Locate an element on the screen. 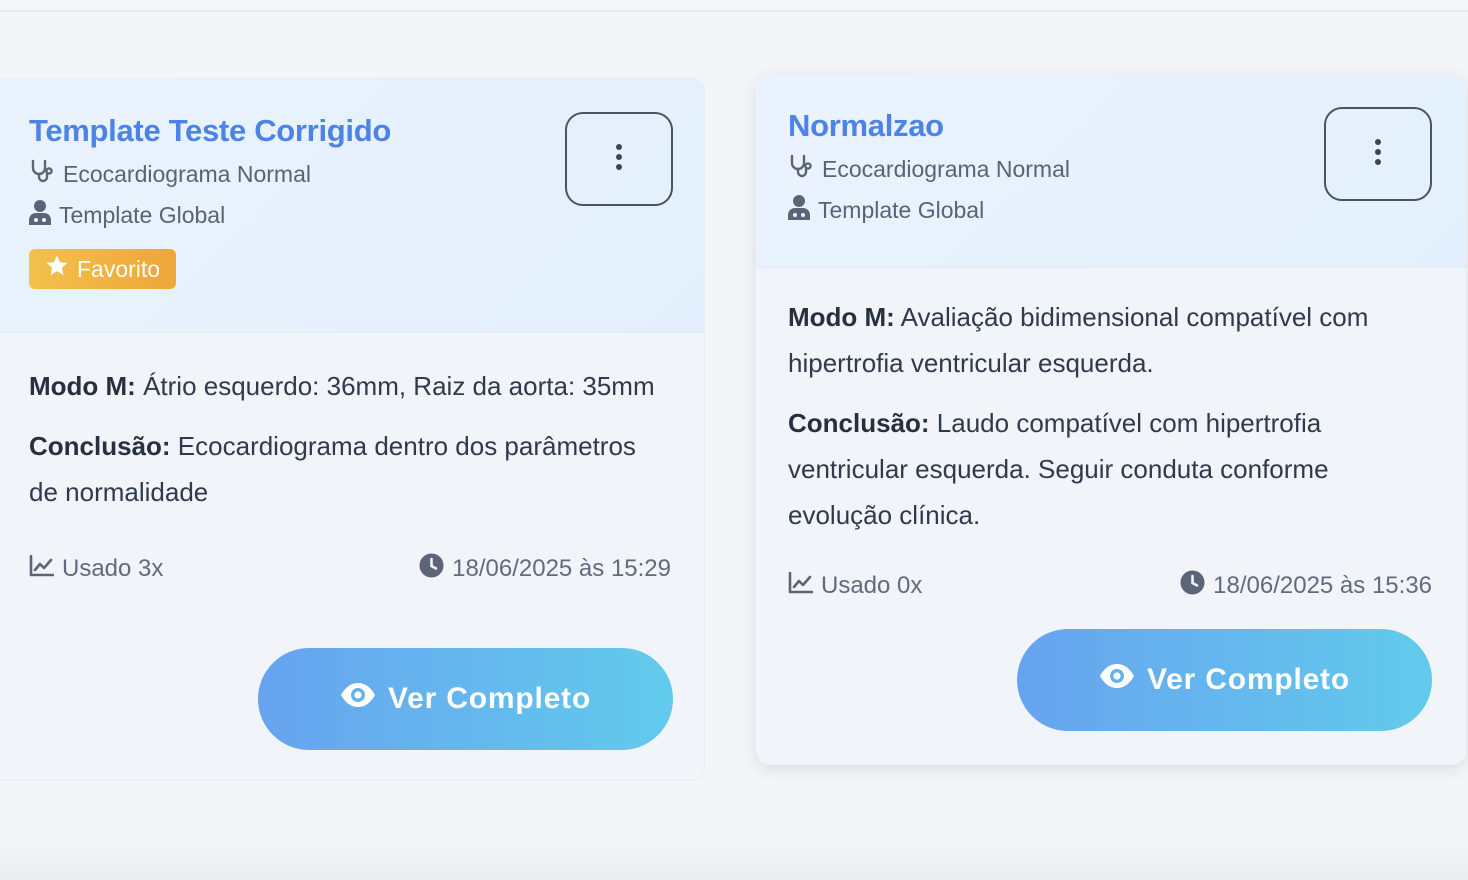 This screenshot has height=880, width=1468. top-divider is located at coordinates (734, 6).